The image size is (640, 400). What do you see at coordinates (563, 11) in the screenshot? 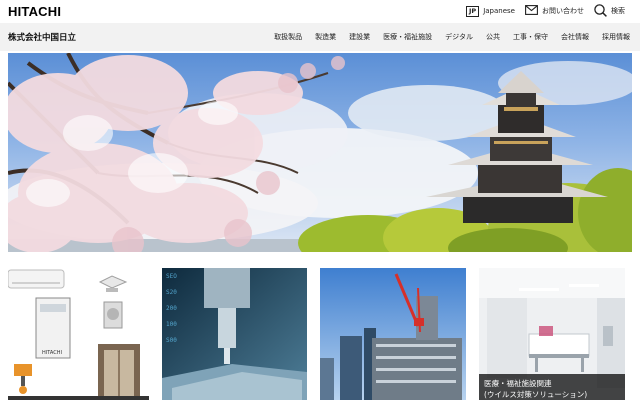
I see `contact-label: お問い合わせ` at bounding box center [563, 11].